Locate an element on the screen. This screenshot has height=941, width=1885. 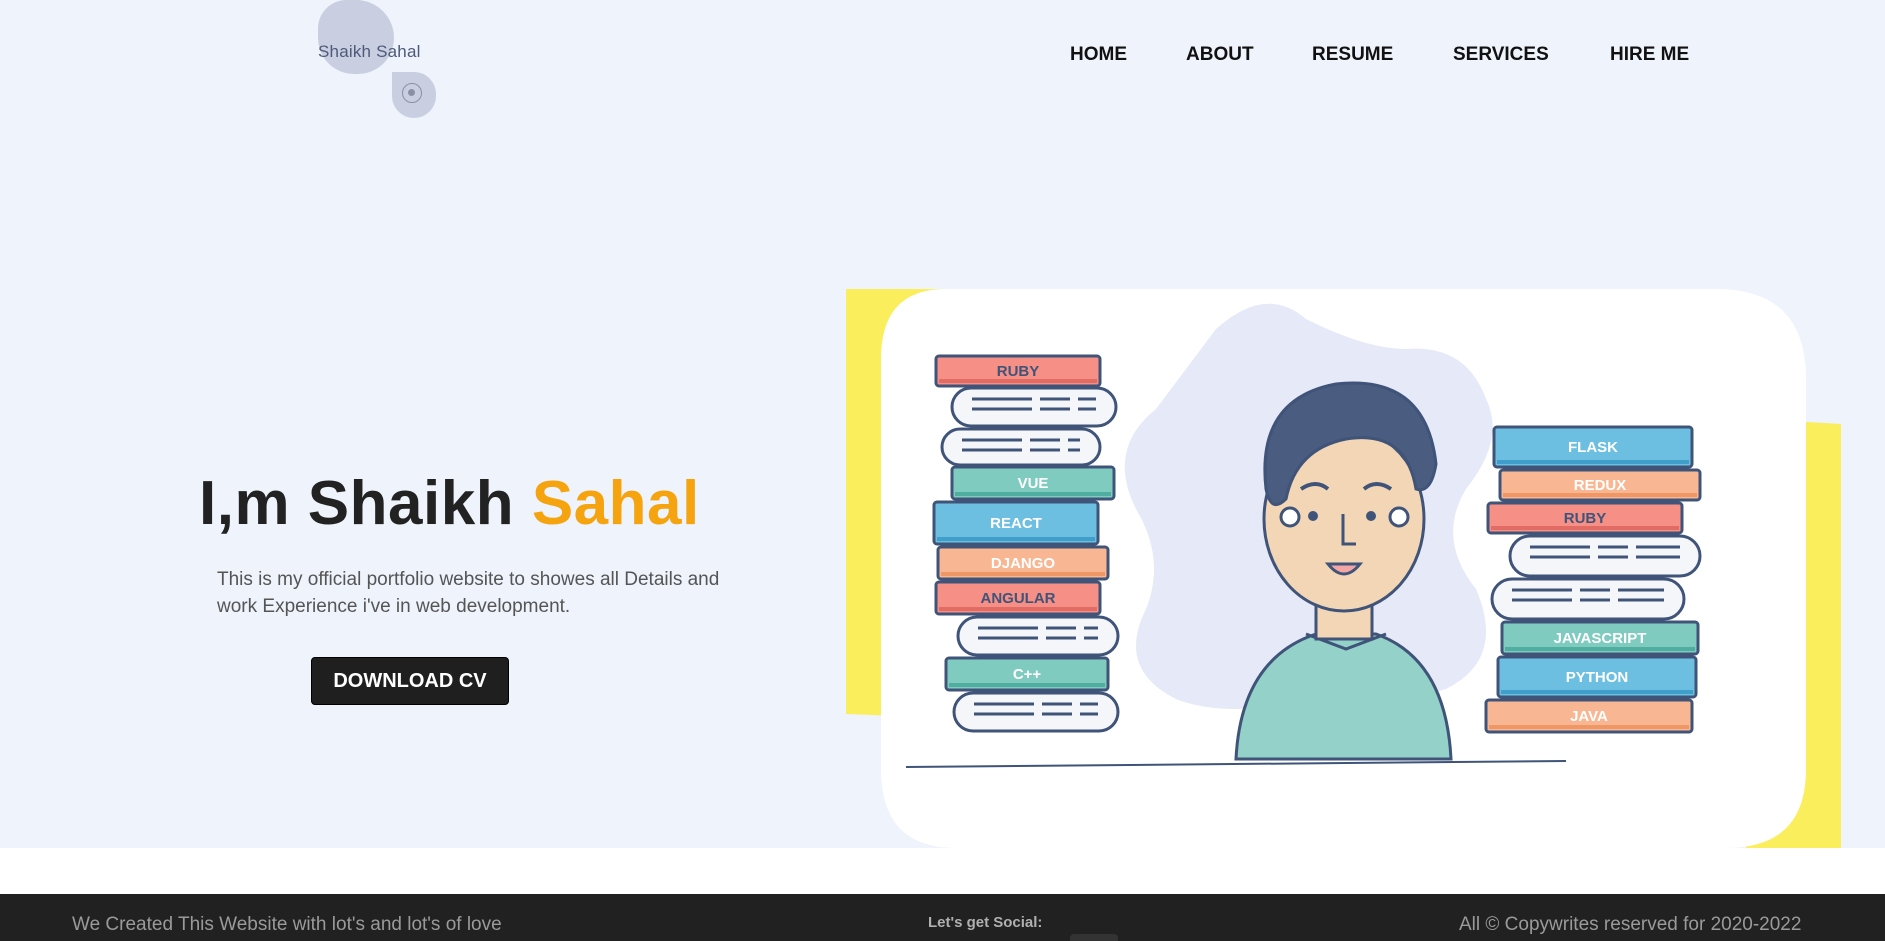
logo-eye-icon is located at coordinates (412, 93).